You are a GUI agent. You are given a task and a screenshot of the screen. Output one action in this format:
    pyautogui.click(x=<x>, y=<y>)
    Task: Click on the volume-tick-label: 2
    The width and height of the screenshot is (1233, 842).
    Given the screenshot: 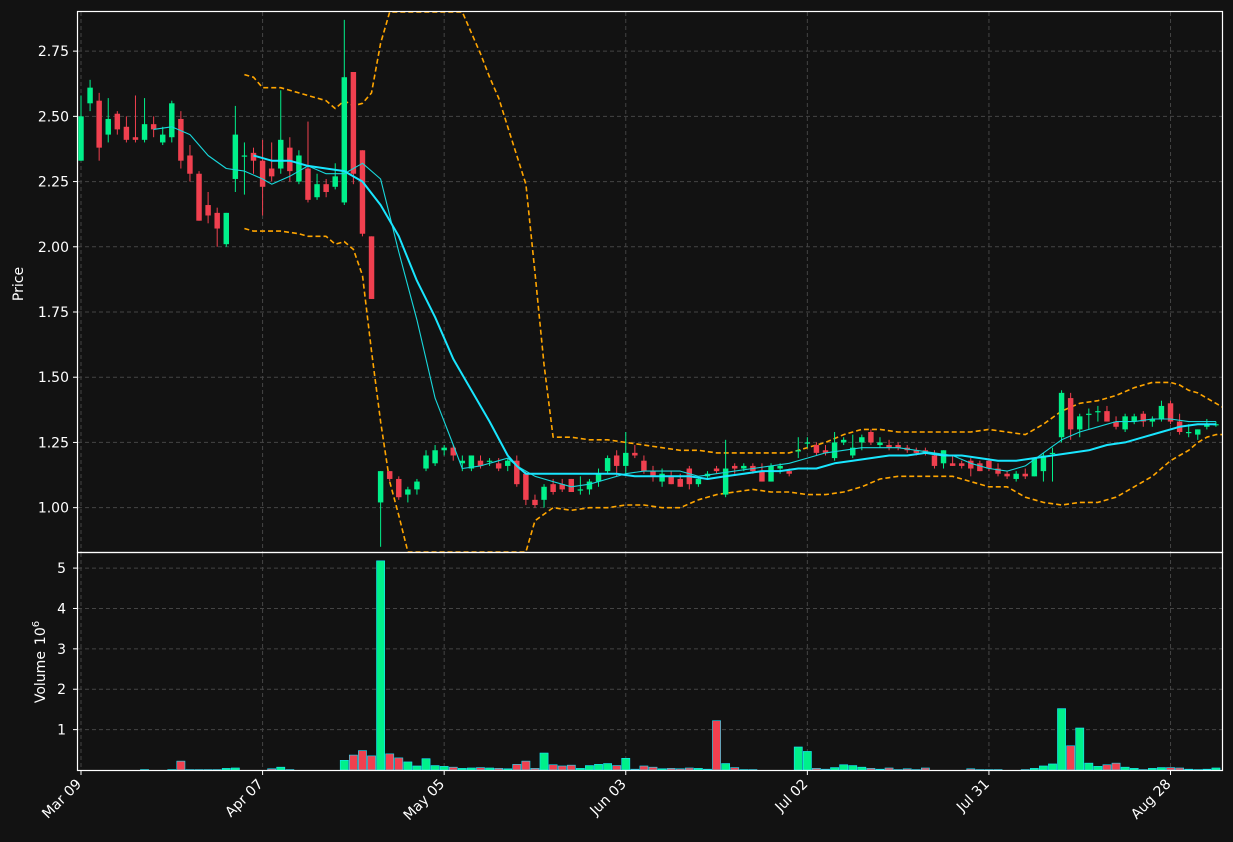 What is the action you would take?
    pyautogui.click(x=61, y=690)
    